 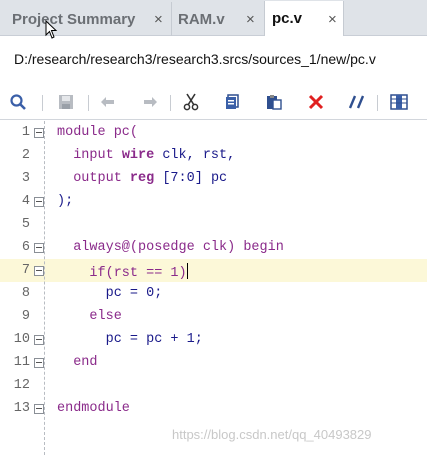 What do you see at coordinates (191, 102) in the screenshot?
I see `cut-icon` at bounding box center [191, 102].